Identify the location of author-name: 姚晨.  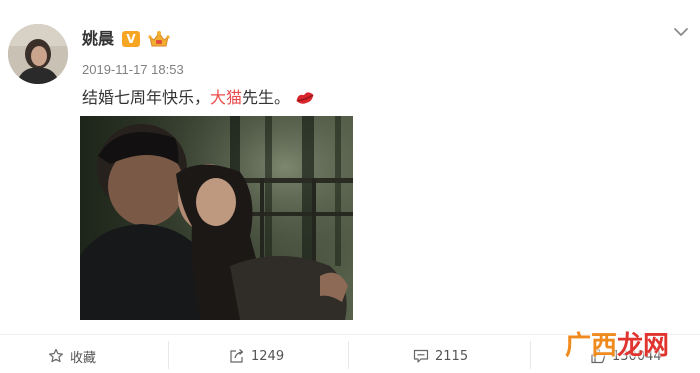
(98, 39).